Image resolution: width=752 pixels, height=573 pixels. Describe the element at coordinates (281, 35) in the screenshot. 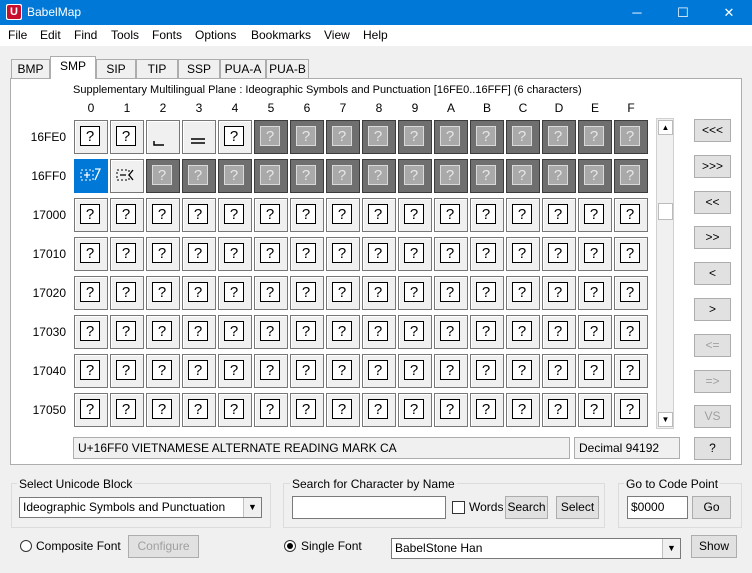

I see `menu-bookmarks: Bookmarks` at that location.